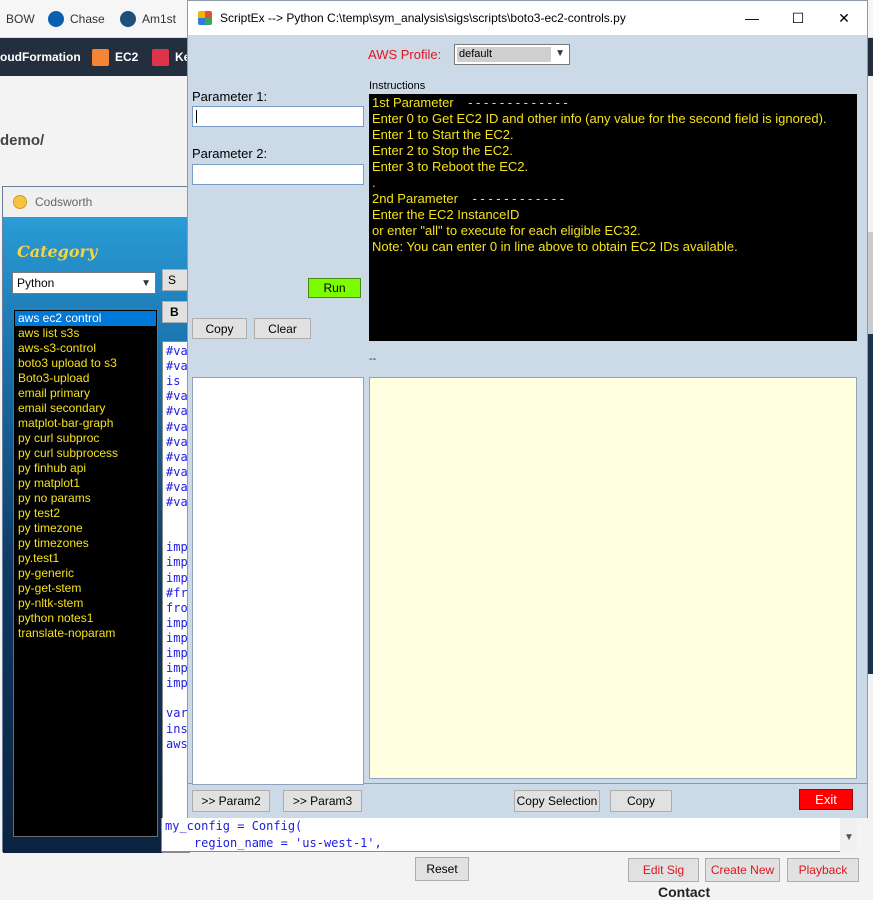 Image resolution: width=873 pixels, height=900 pixels. What do you see at coordinates (752, 18) in the screenshot?
I see `minimize-button: —` at bounding box center [752, 18].